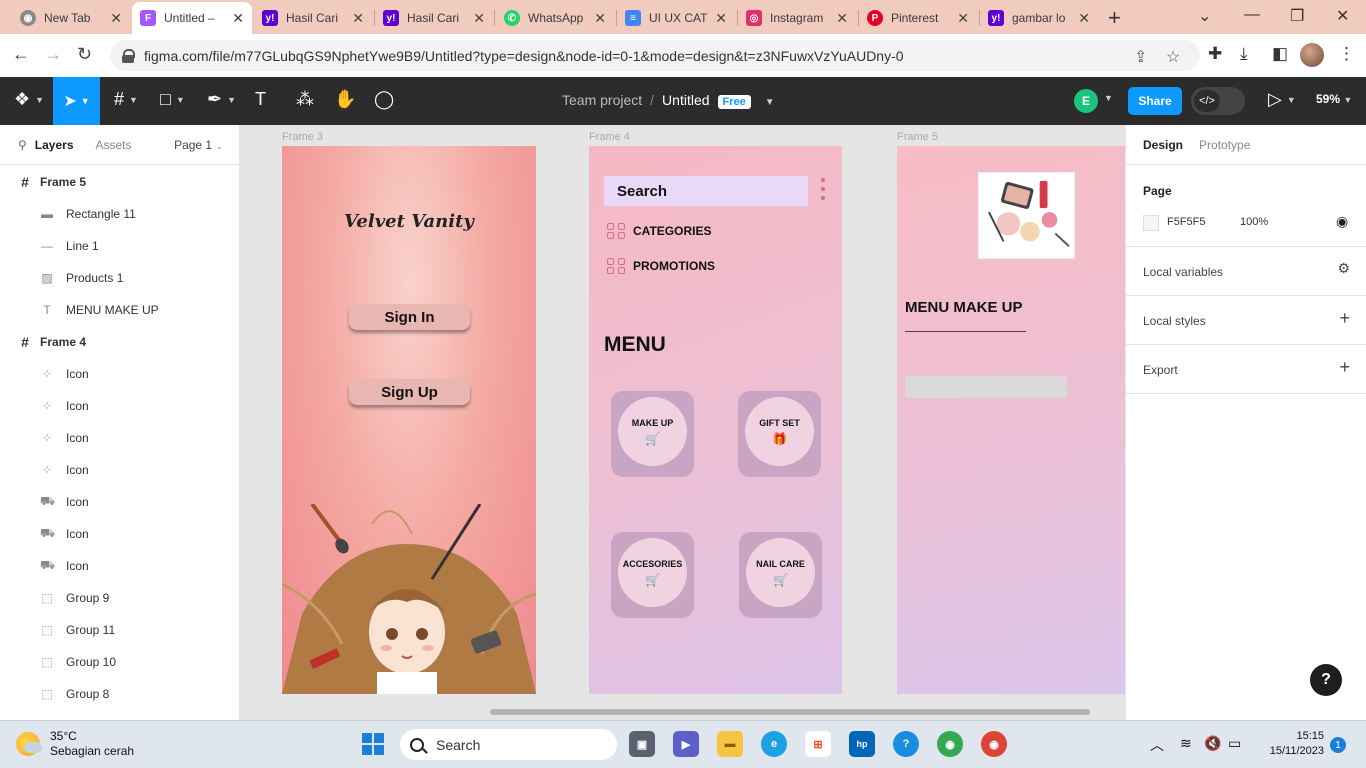 This screenshot has height=768, width=1366. I want to click on tab-figma-untitled: F Untitled – ✕, so click(192, 18).